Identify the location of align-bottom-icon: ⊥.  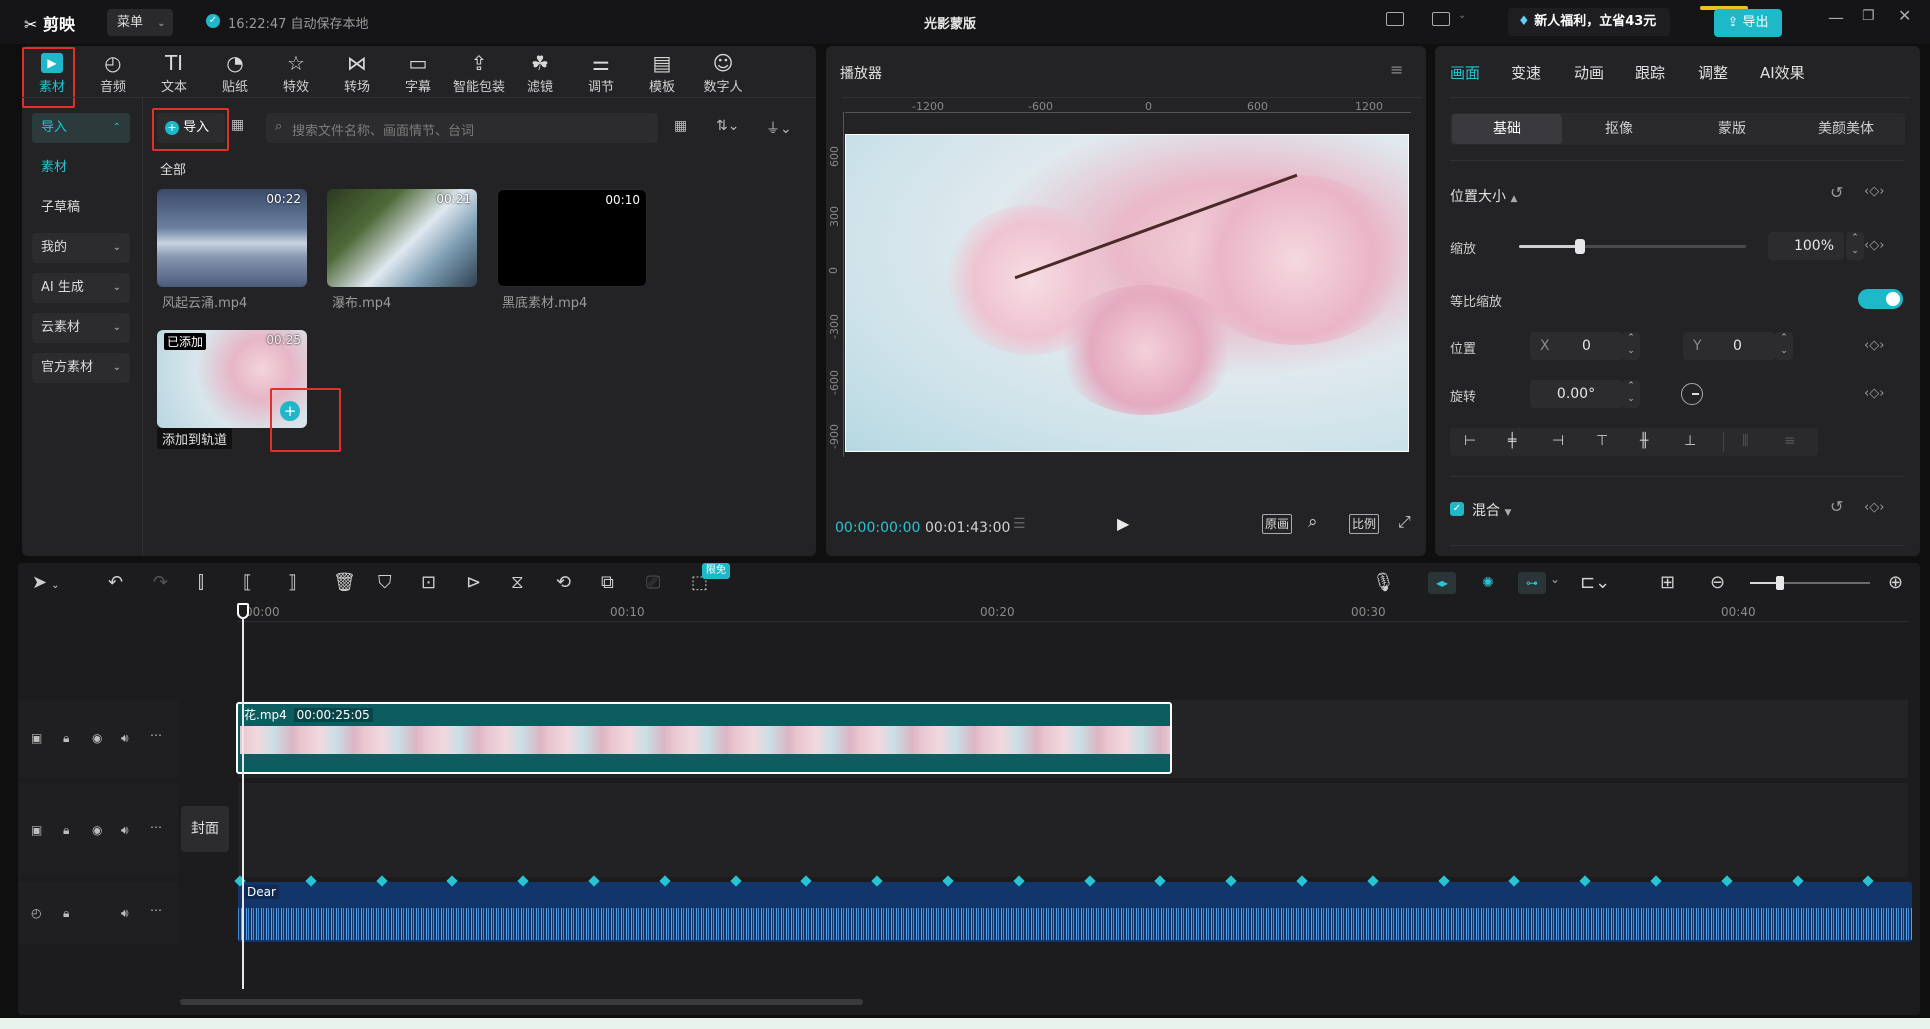
(1690, 441).